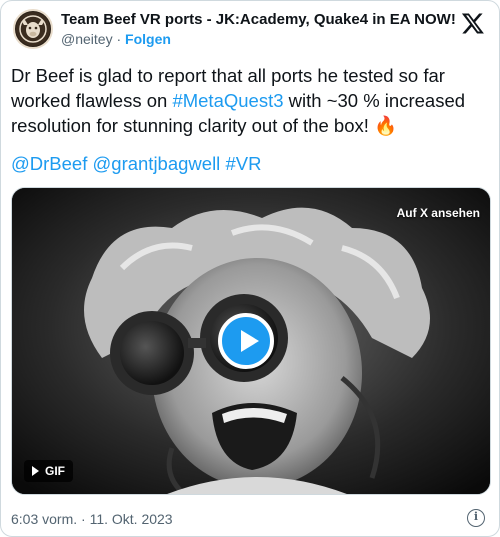 The image size is (500, 537). Describe the element at coordinates (473, 23) in the screenshot. I see `x-logo-icon` at that location.